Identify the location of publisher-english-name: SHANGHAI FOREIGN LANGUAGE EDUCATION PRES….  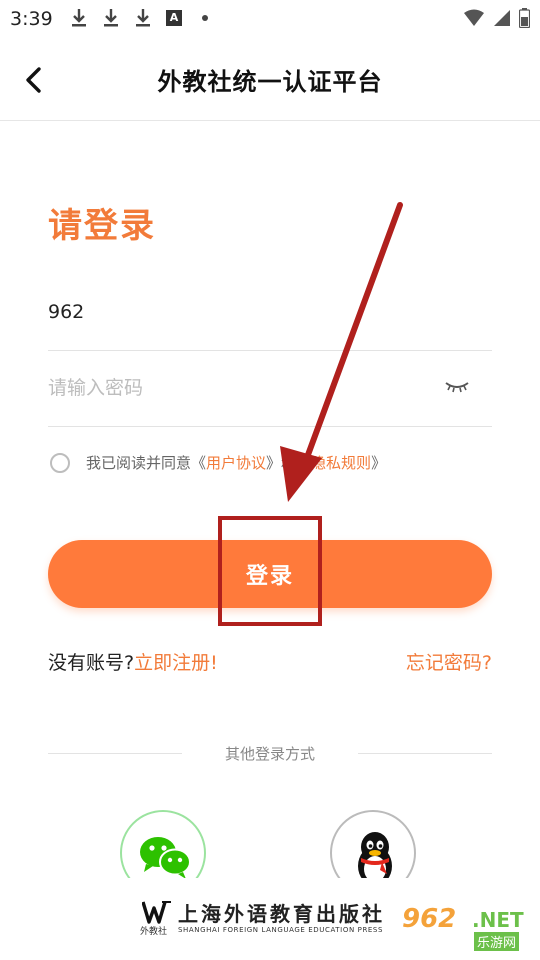
(281, 930).